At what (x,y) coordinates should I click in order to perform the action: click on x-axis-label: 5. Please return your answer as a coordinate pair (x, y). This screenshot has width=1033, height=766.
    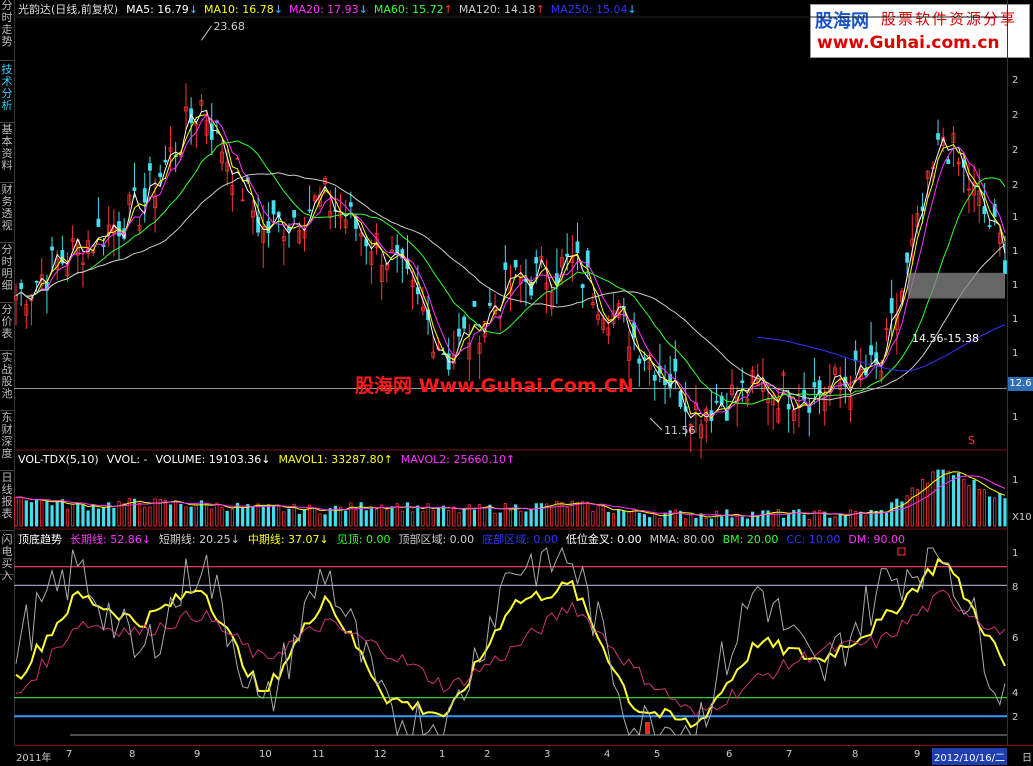
    Looking at the image, I should click on (657, 754).